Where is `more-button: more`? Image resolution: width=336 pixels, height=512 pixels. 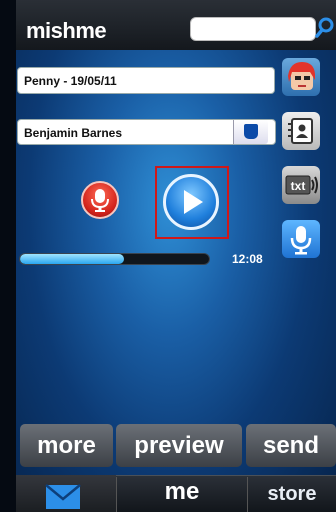
more-button: more is located at coordinates (66, 445).